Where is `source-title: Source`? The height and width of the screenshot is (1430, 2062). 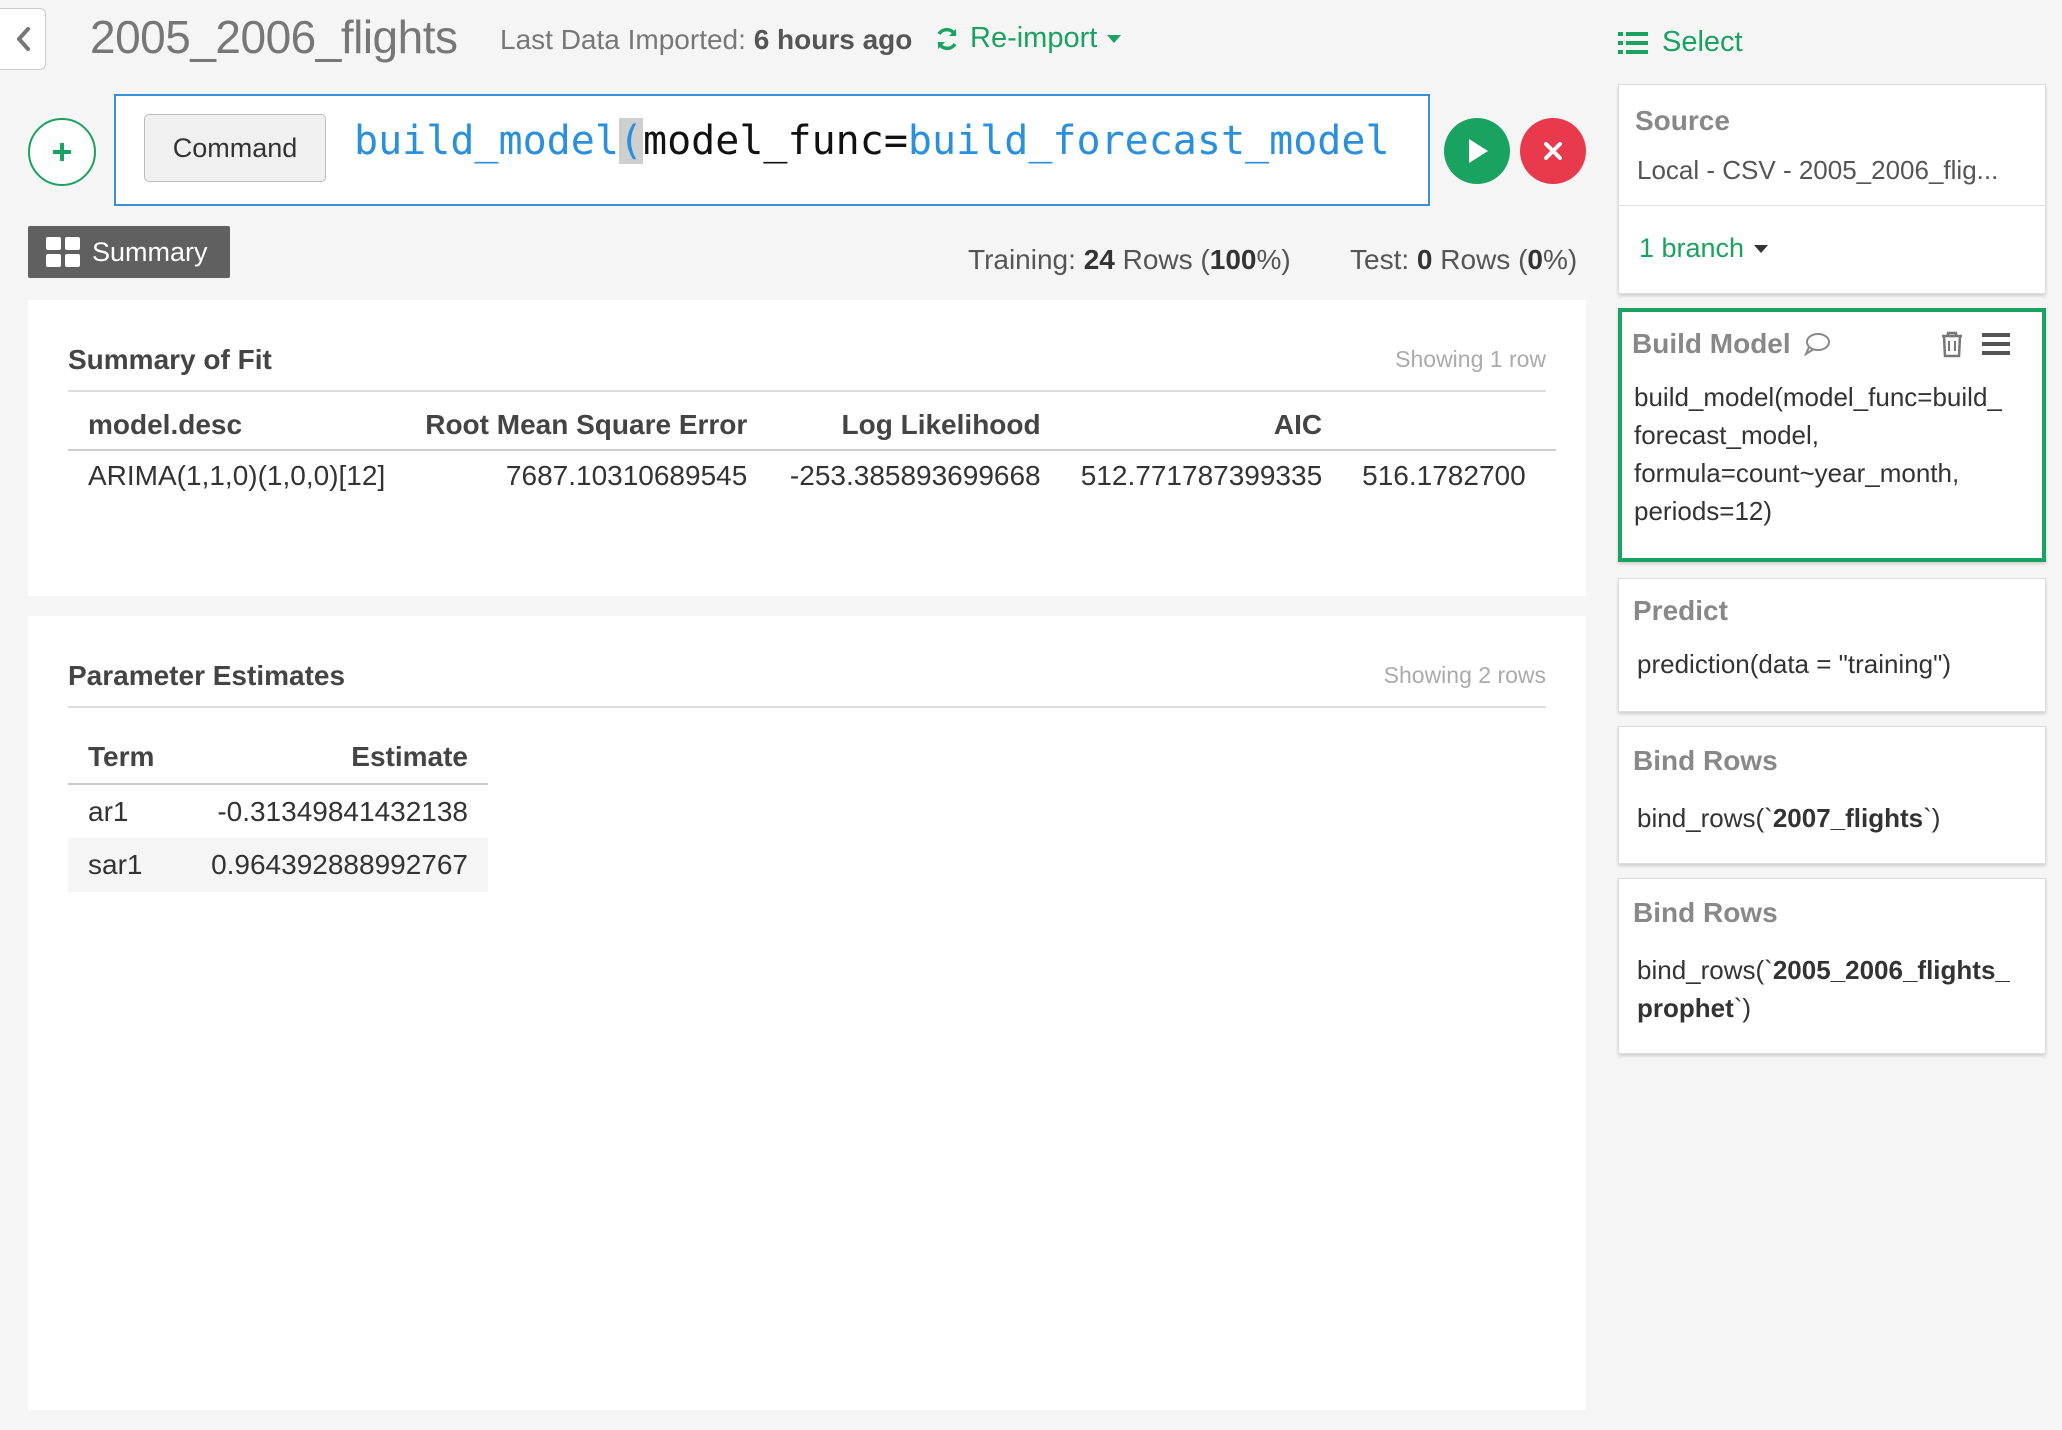
source-title: Source is located at coordinates (1682, 120).